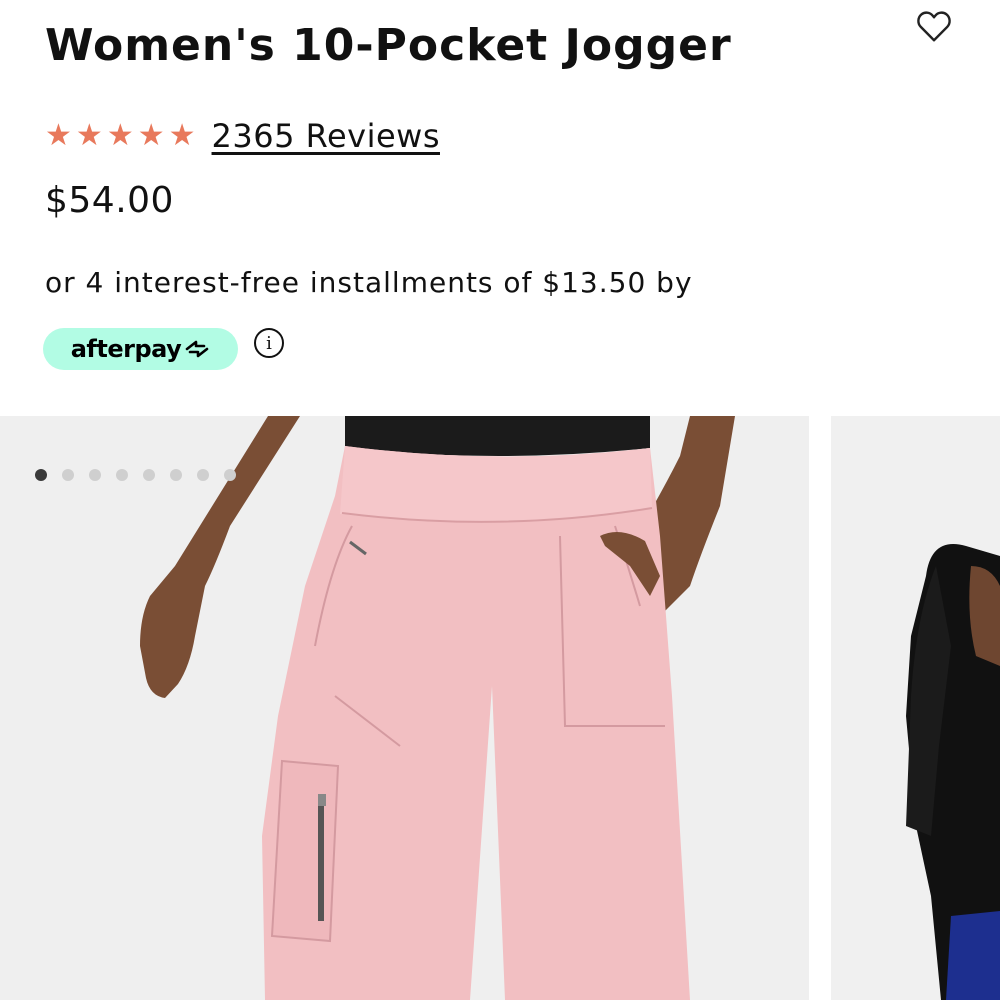 Image resolution: width=1000 pixels, height=1000 pixels. I want to click on product-price: $54.00, so click(109, 200).